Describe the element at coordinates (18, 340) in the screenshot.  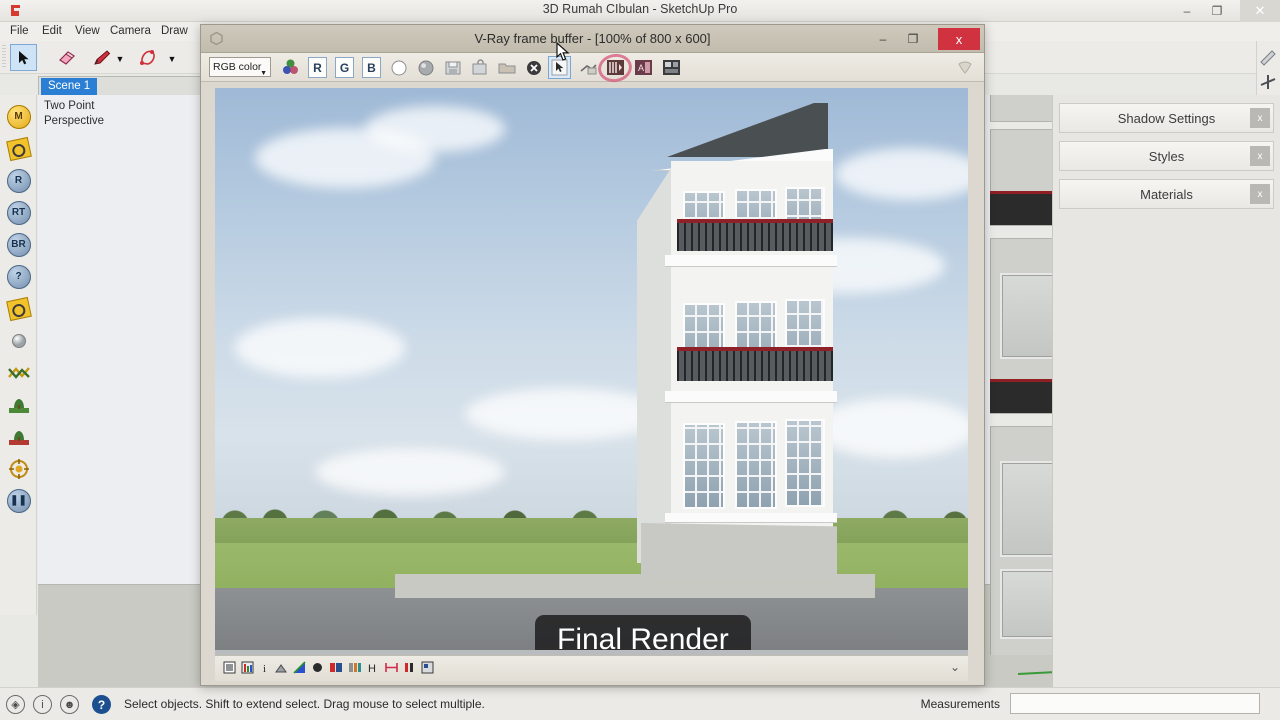
I see `vray-sphere-light-icon` at that location.